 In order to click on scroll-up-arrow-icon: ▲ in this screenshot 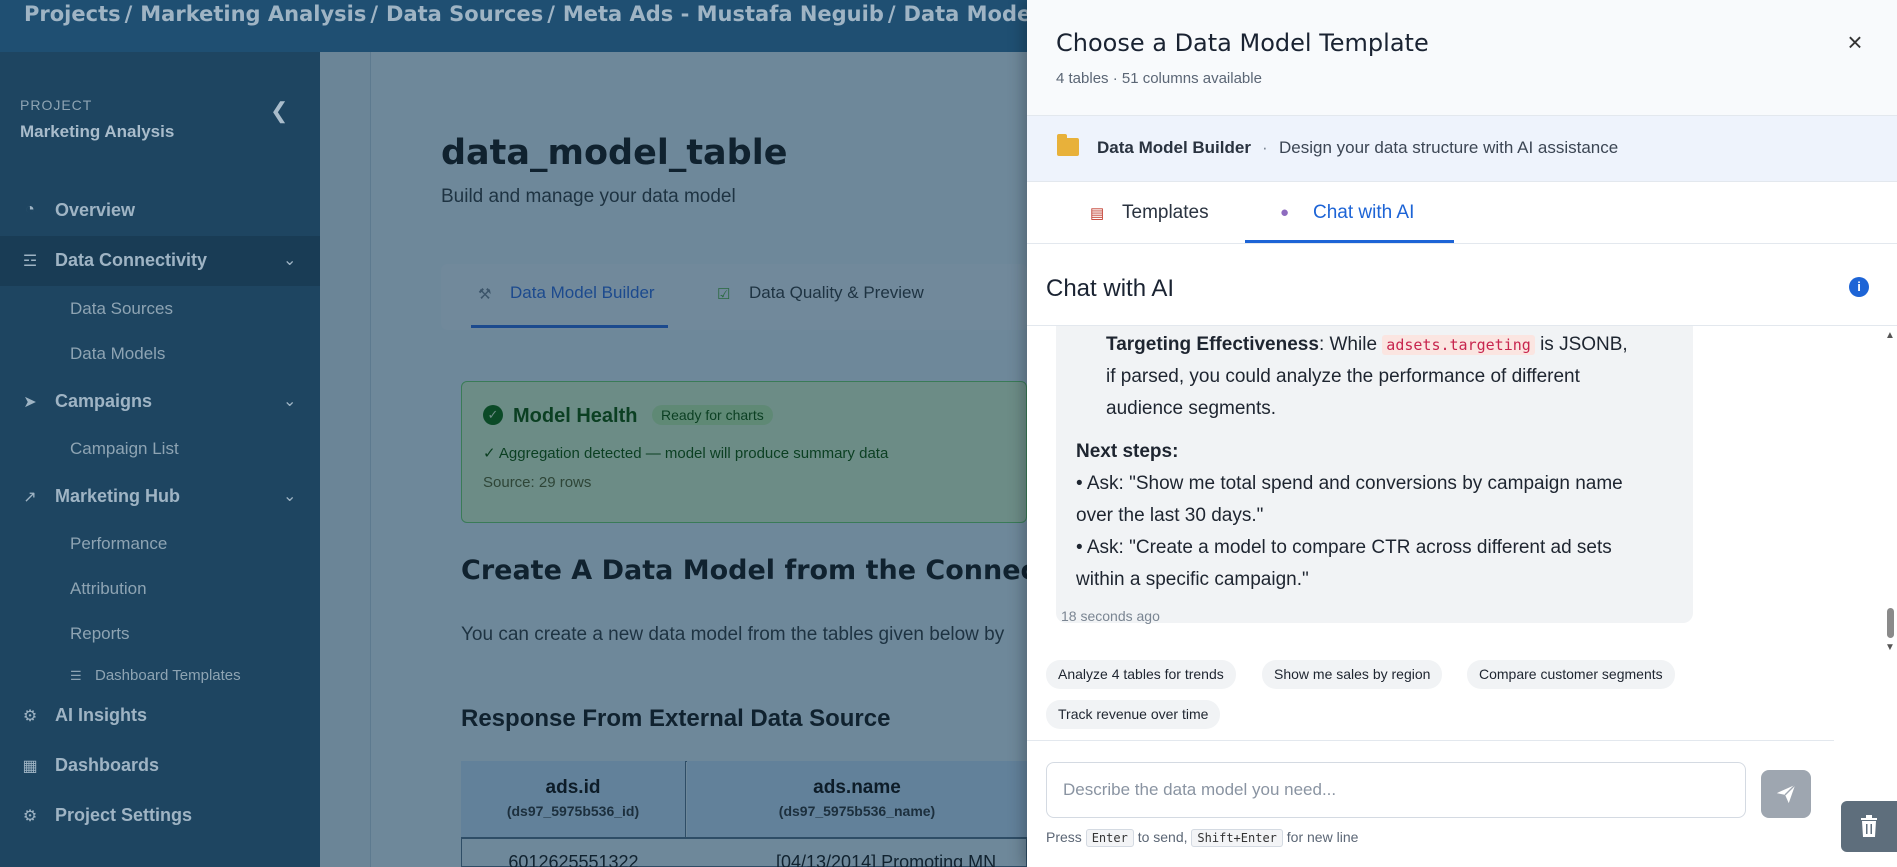, I will do `click(1890, 335)`.